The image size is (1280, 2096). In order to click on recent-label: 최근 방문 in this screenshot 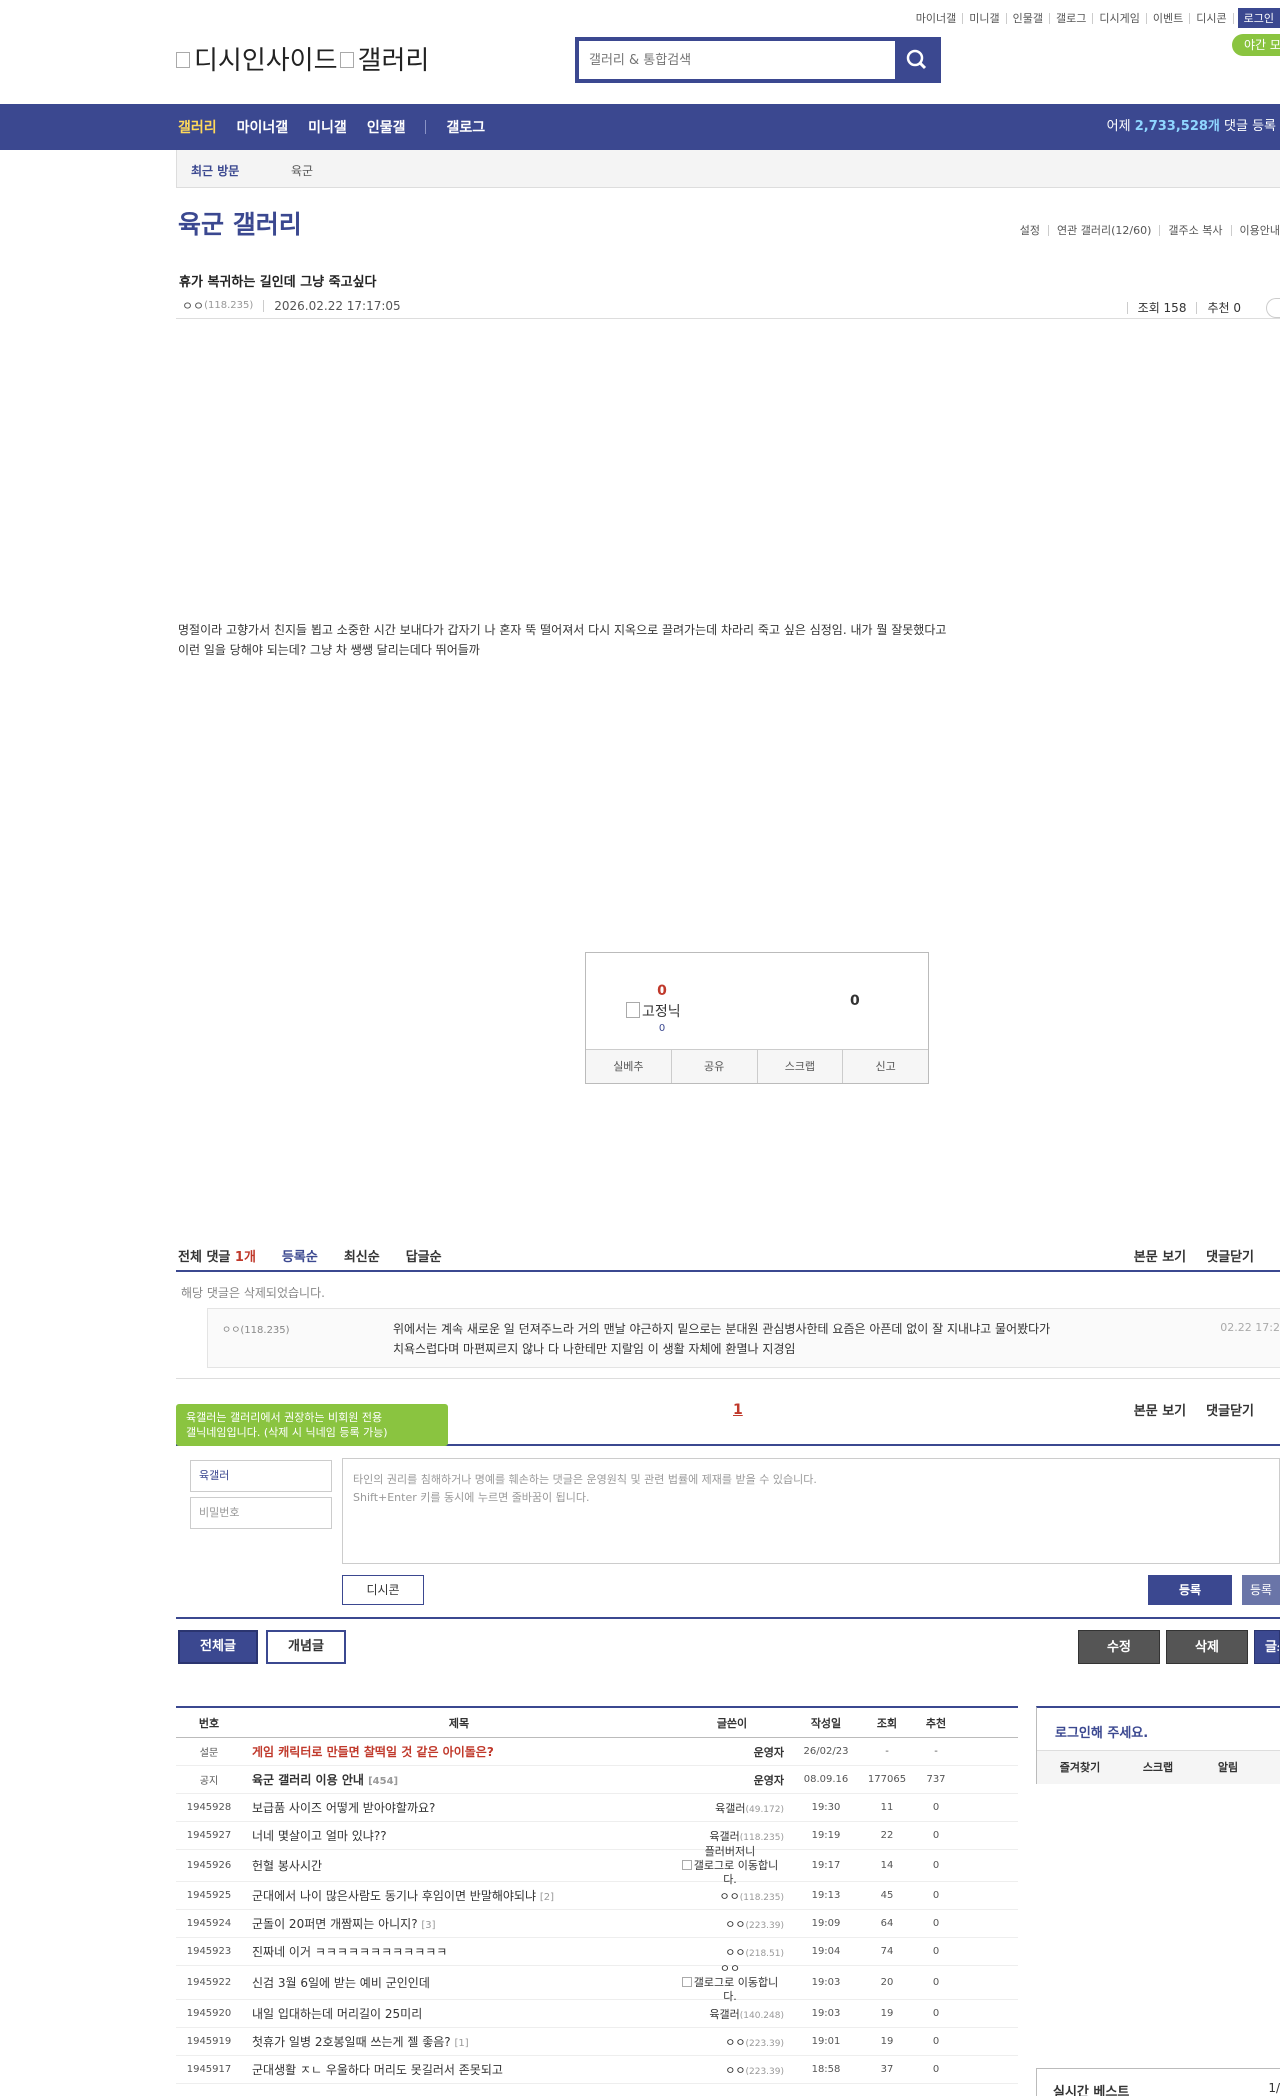, I will do `click(215, 170)`.